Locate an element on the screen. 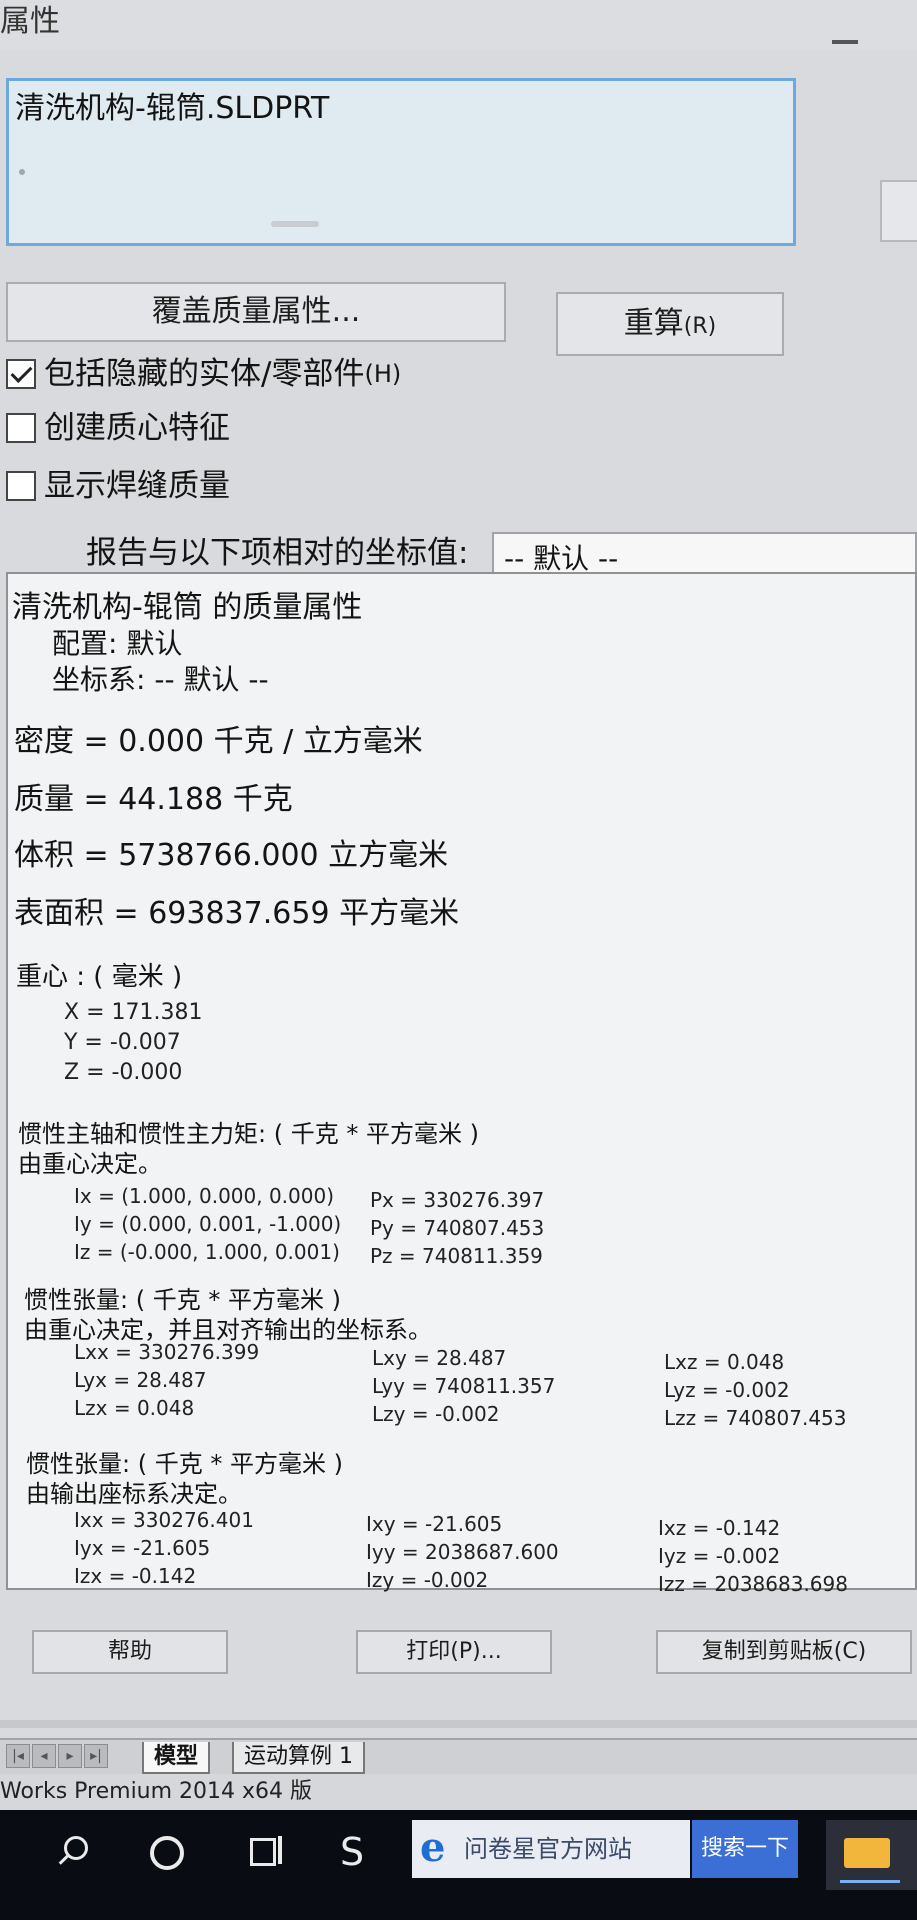 Image resolution: width=917 pixels, height=1920 pixels. coordinate-label: 报告与以下项相对的坐标值: is located at coordinates (277, 553).